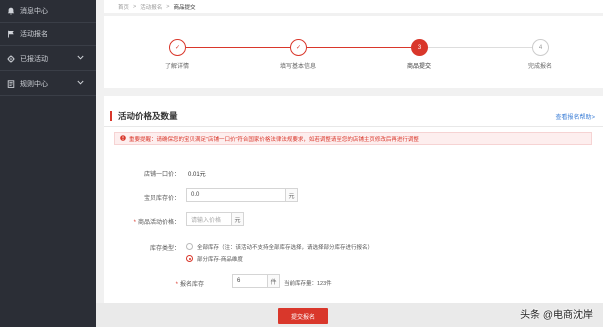 The image size is (603, 327). Describe the element at coordinates (353, 6) in the screenshot. I see `breadcrumb: 首页 > 活动报名 > 商品提交` at that location.